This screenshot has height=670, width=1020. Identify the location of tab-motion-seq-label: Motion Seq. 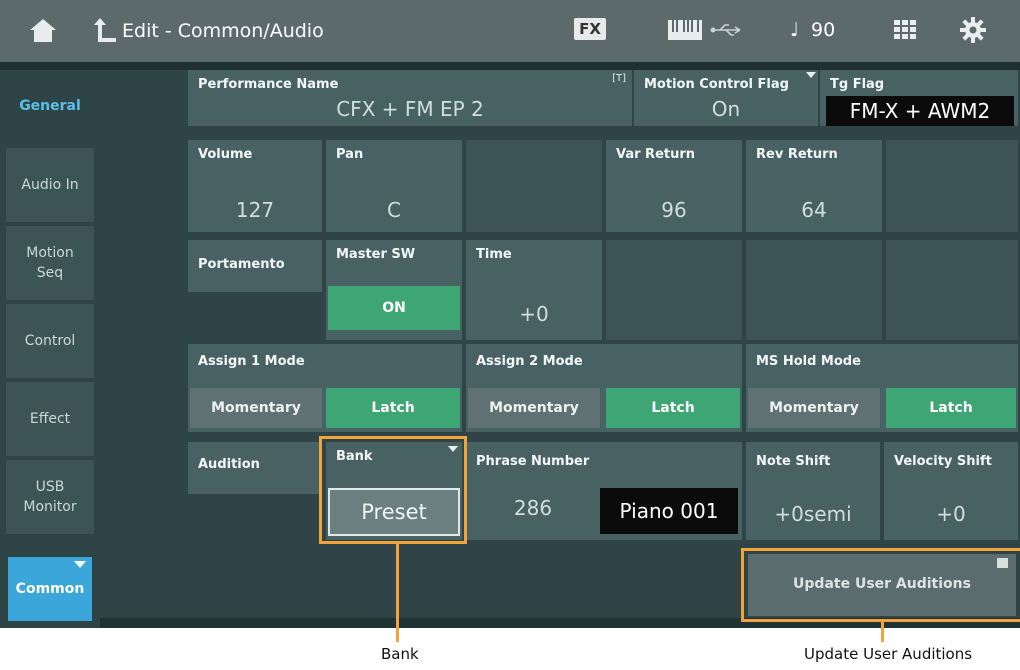
(50, 262).